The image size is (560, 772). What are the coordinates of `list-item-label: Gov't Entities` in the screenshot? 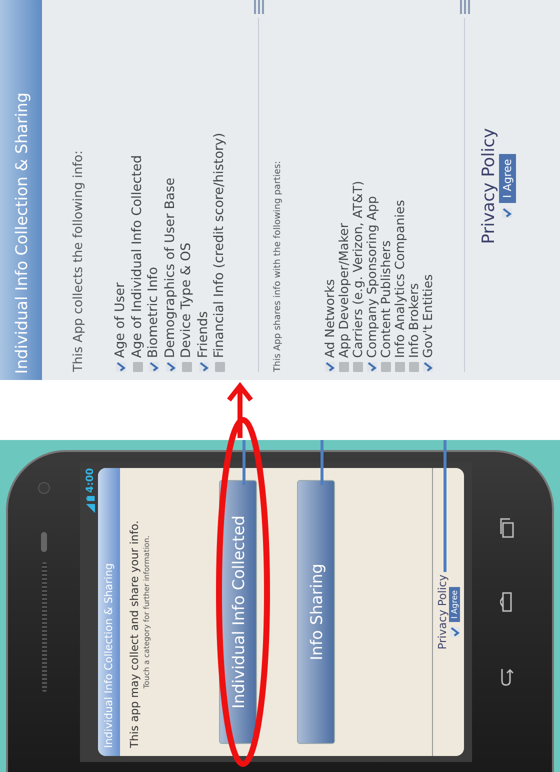 It's located at (427, 316).